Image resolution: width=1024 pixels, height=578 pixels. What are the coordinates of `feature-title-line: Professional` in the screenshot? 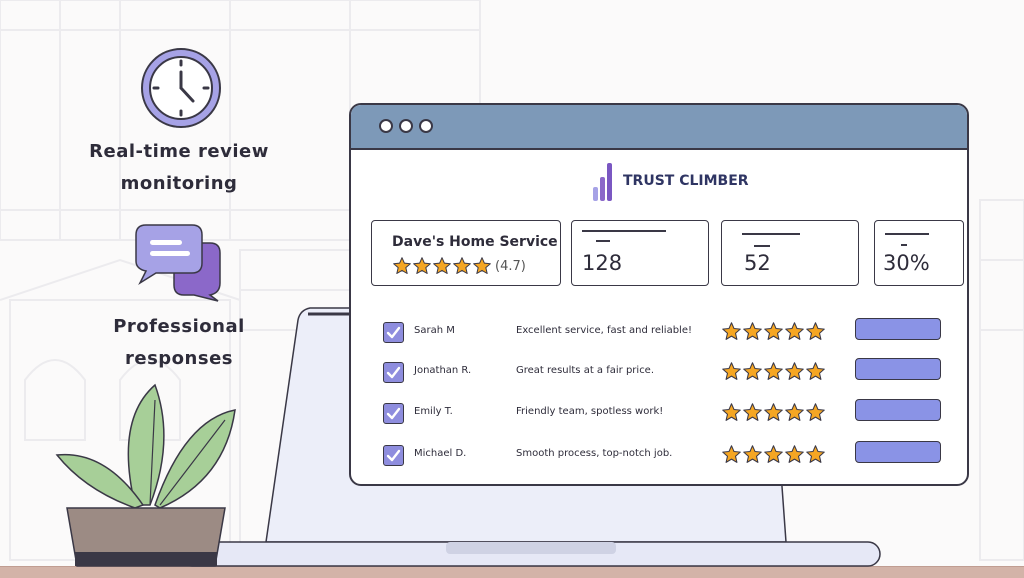 It's located at (179, 326).